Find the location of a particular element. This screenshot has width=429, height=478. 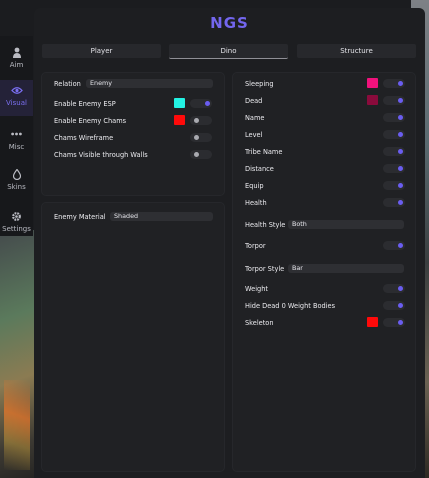

sidebar-item-label: Misc is located at coordinates (16, 147).